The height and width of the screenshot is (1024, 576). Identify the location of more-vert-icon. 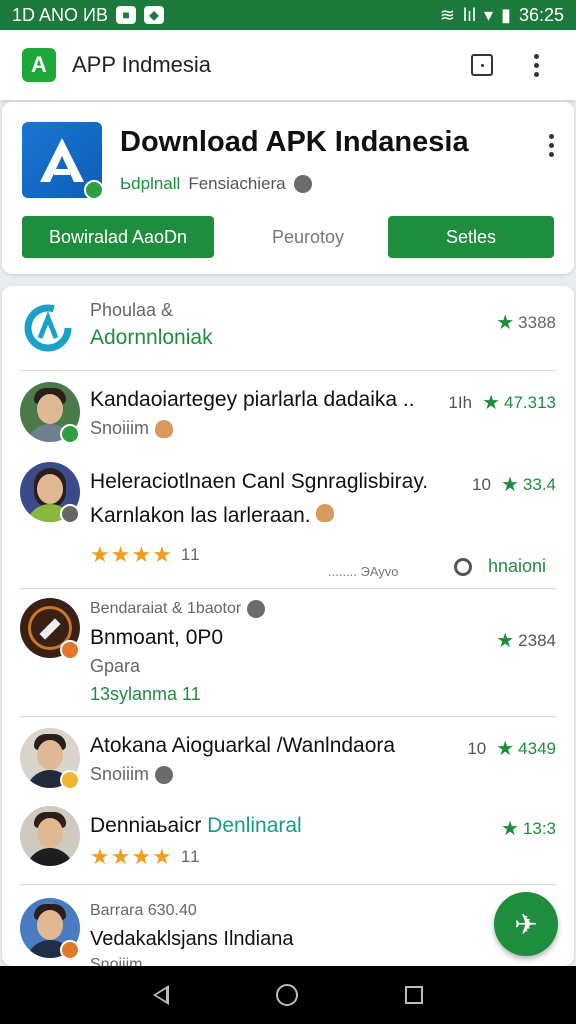
(536, 65).